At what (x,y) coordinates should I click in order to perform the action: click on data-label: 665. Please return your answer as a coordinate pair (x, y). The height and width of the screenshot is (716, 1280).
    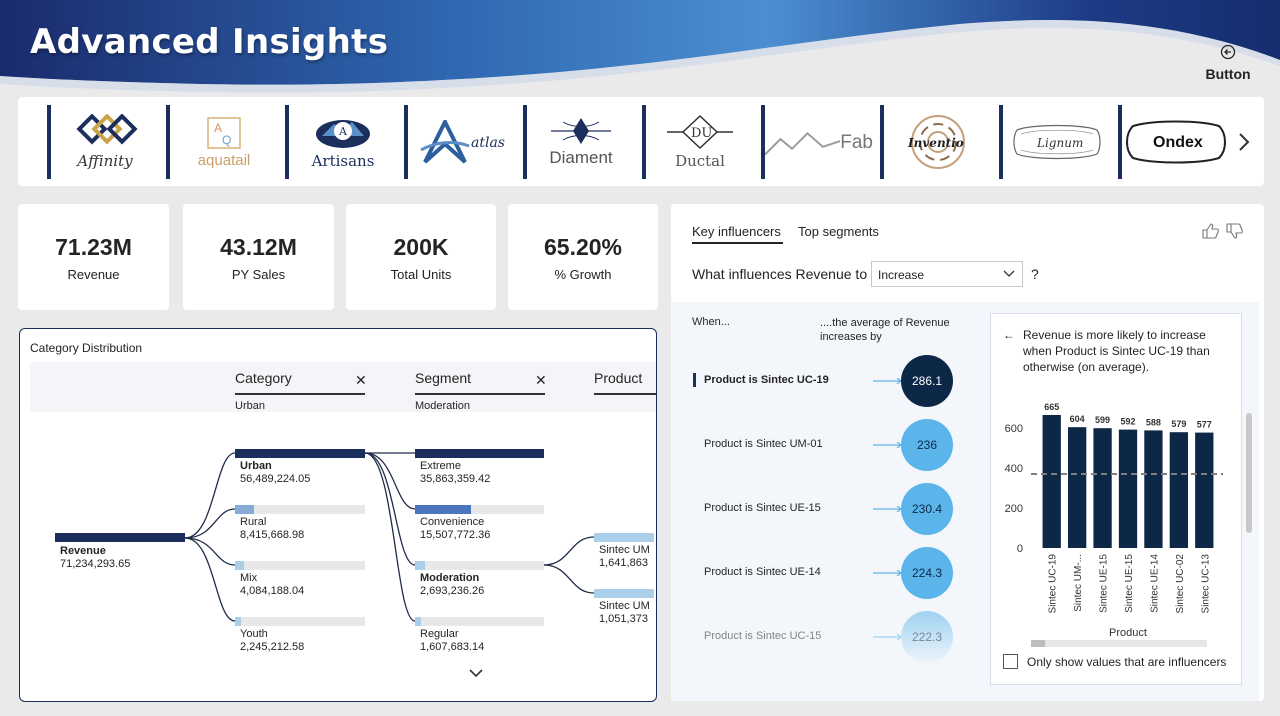
    Looking at the image, I should click on (1051, 407).